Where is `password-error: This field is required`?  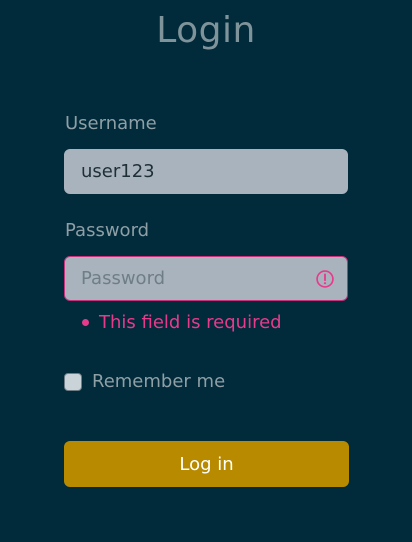
password-error: This field is required is located at coordinates (182, 322).